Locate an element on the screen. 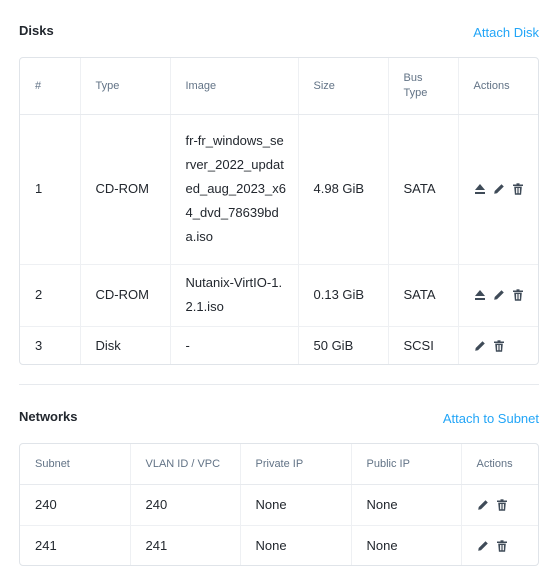 The height and width of the screenshot is (578, 556). network-subnet: 241 is located at coordinates (75, 544).